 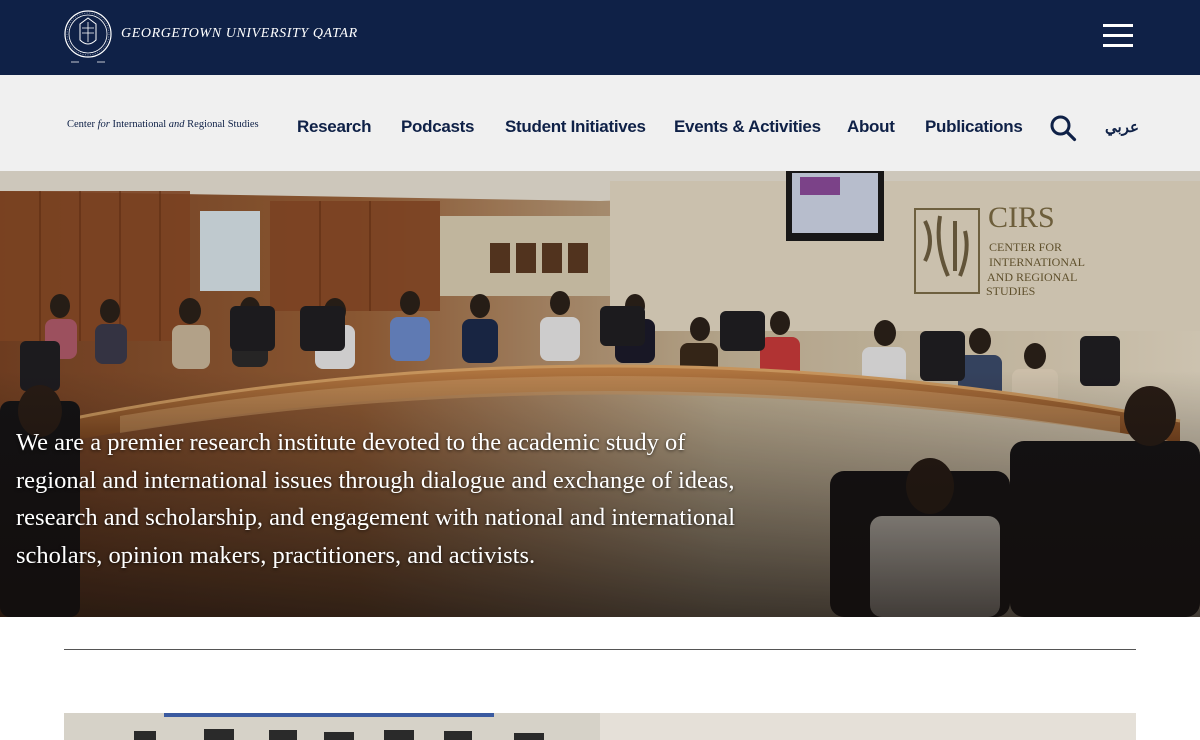 I want to click on nav-item-podcasts: Podcasts, so click(x=437, y=127).